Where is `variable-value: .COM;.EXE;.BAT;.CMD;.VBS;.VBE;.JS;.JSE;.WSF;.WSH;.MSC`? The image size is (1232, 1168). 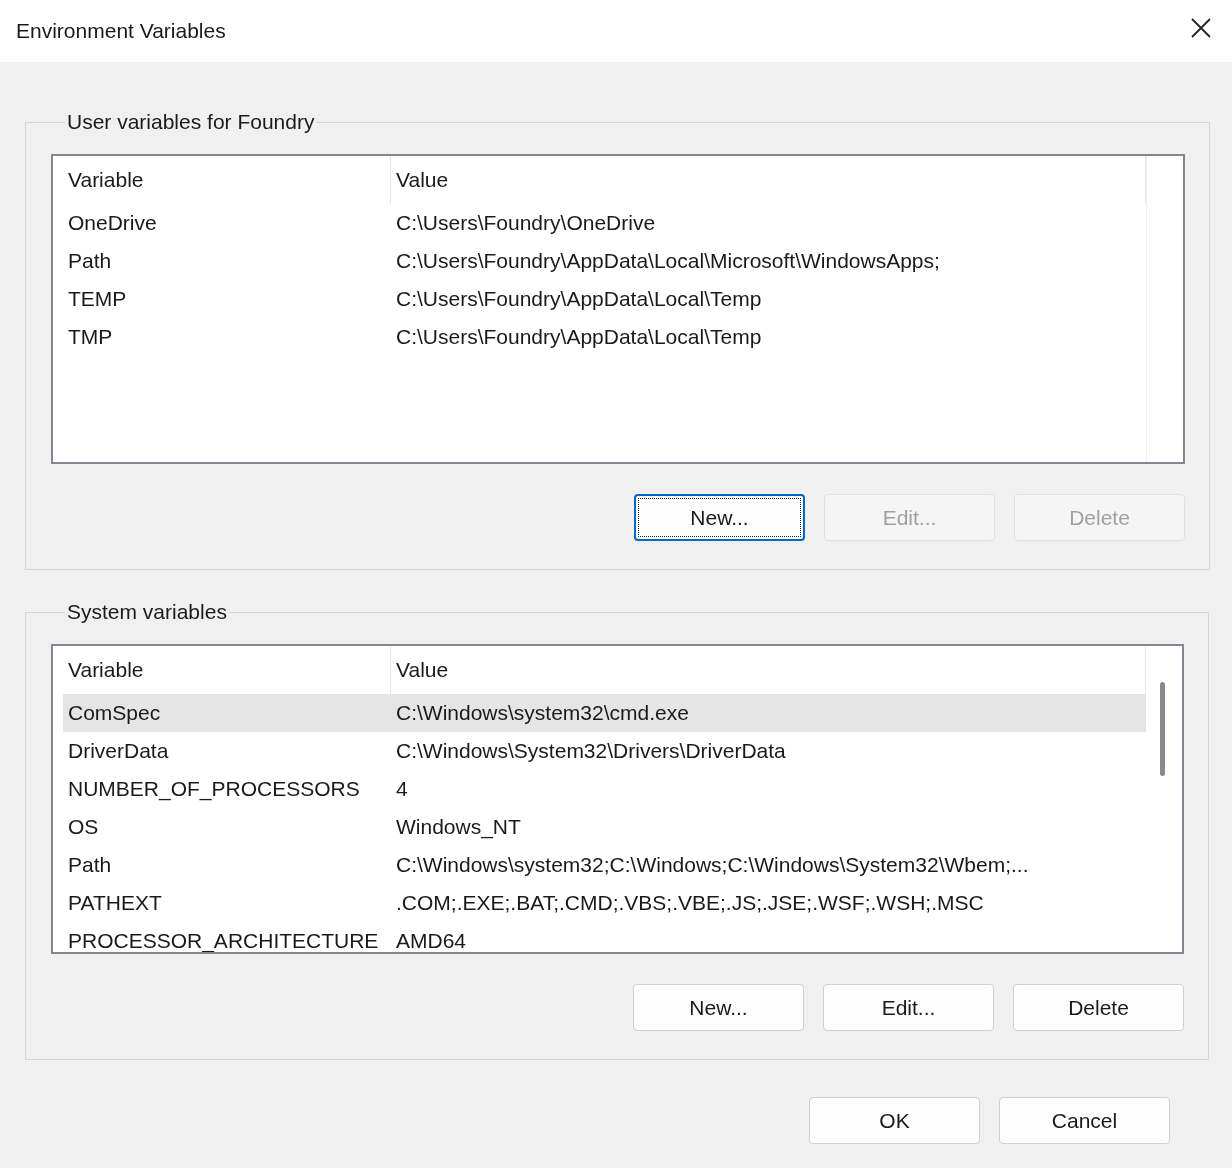
variable-value: .COM;.EXE;.BAT;.CMD;.VBS;.VBE;.JS;.JSE;.WSF;.WSH;.MSC is located at coordinates (690, 903).